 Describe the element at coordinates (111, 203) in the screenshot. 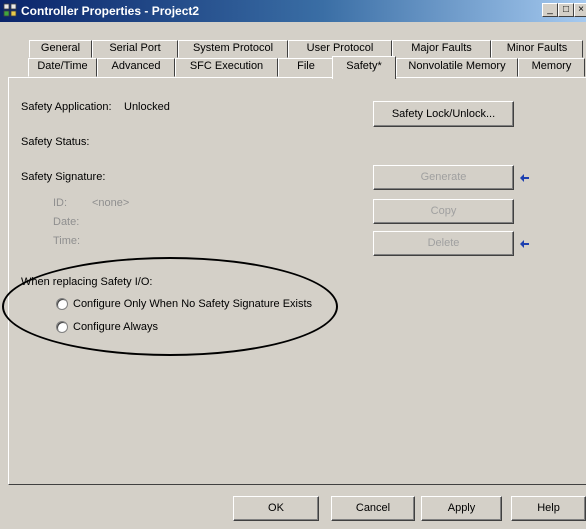

I see `signature-id-value: <none>` at that location.